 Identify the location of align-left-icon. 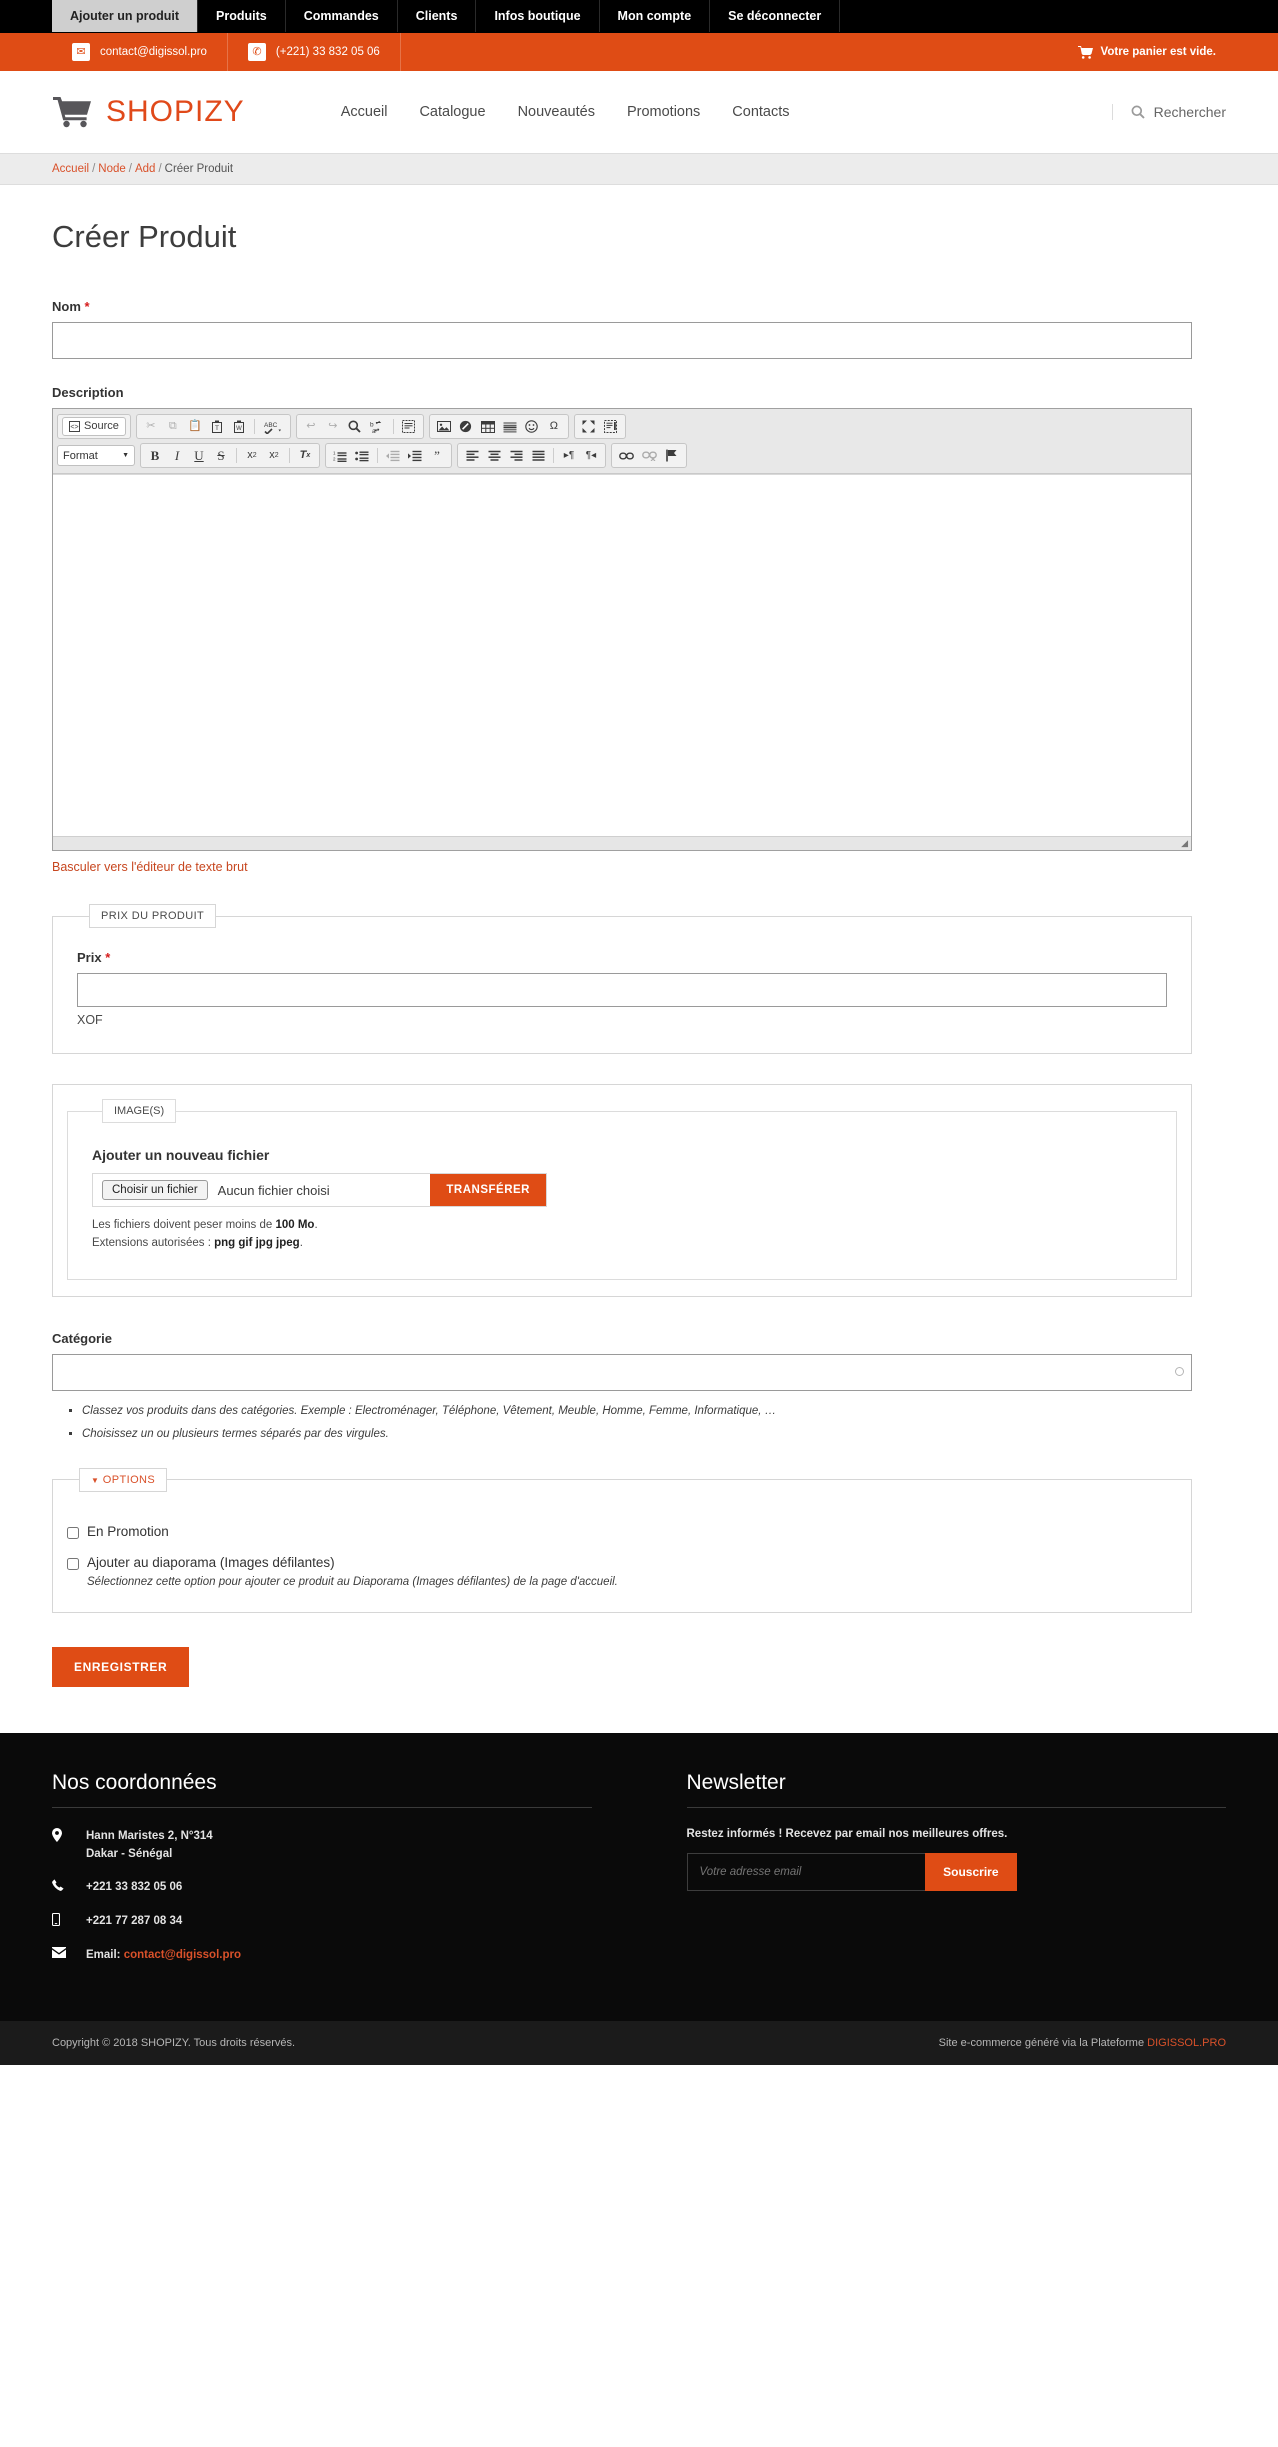
(472, 455).